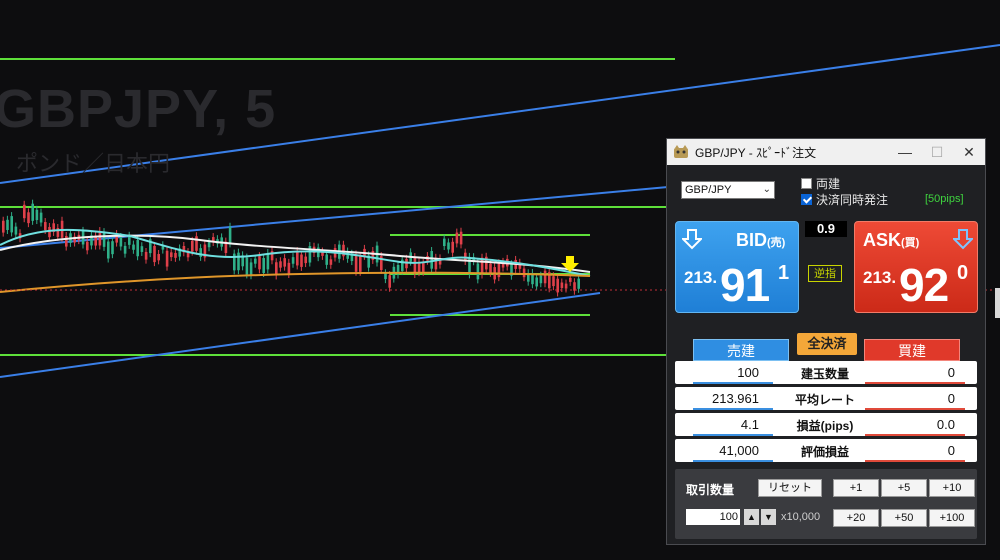  What do you see at coordinates (761, 240) in the screenshot?
I see `bid-label: BID(売)` at bounding box center [761, 240].